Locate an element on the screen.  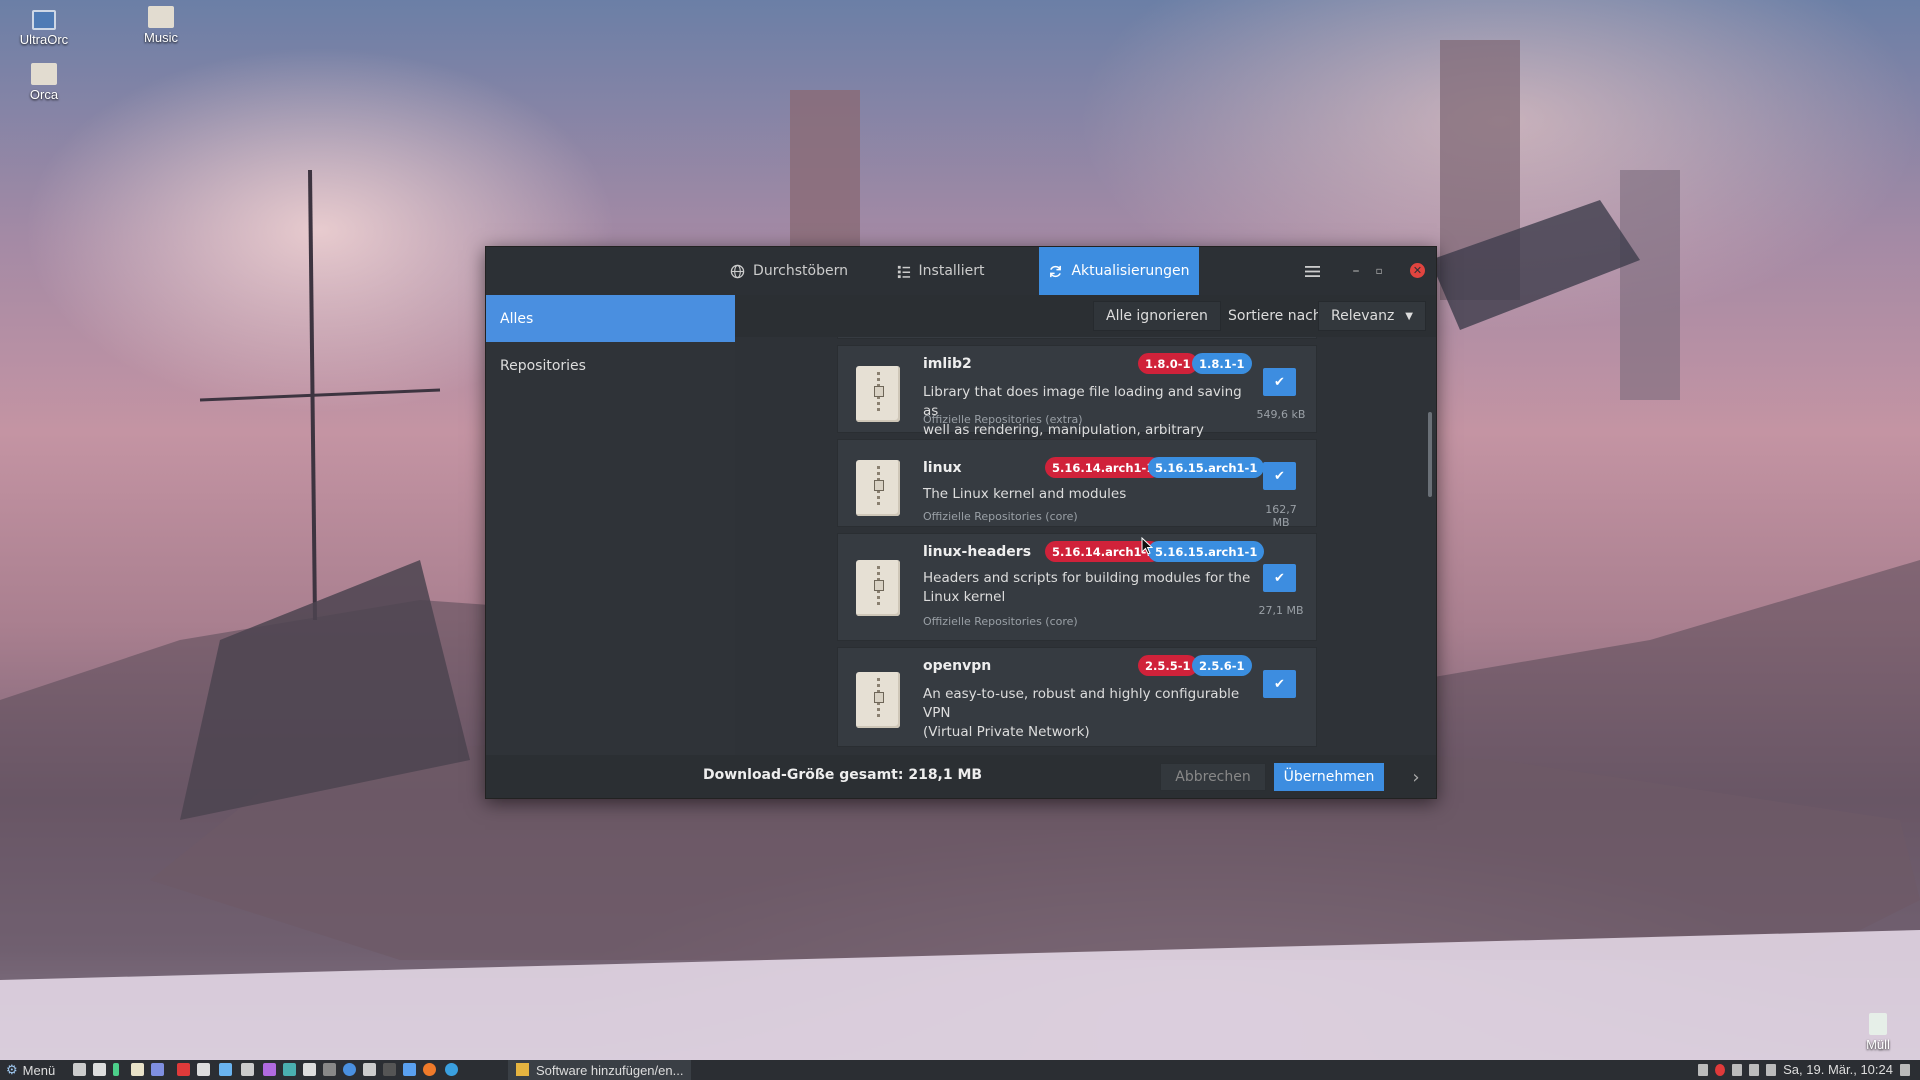
calendar-icon is located at coordinates (183, 1069).